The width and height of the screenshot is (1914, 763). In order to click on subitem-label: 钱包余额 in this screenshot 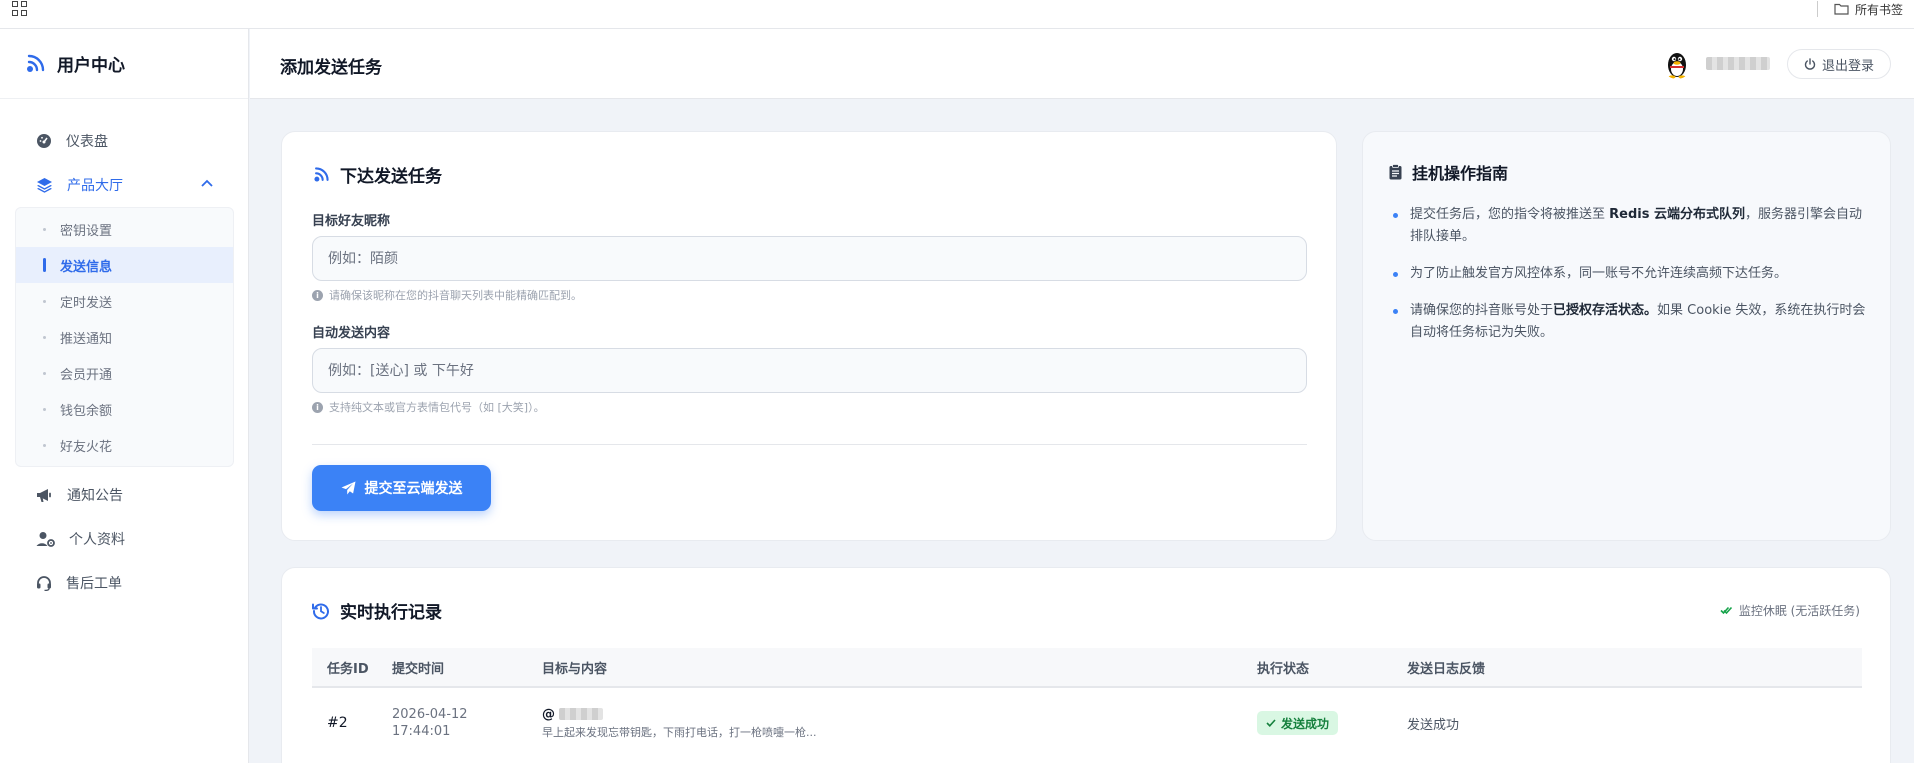, I will do `click(86, 411)`.